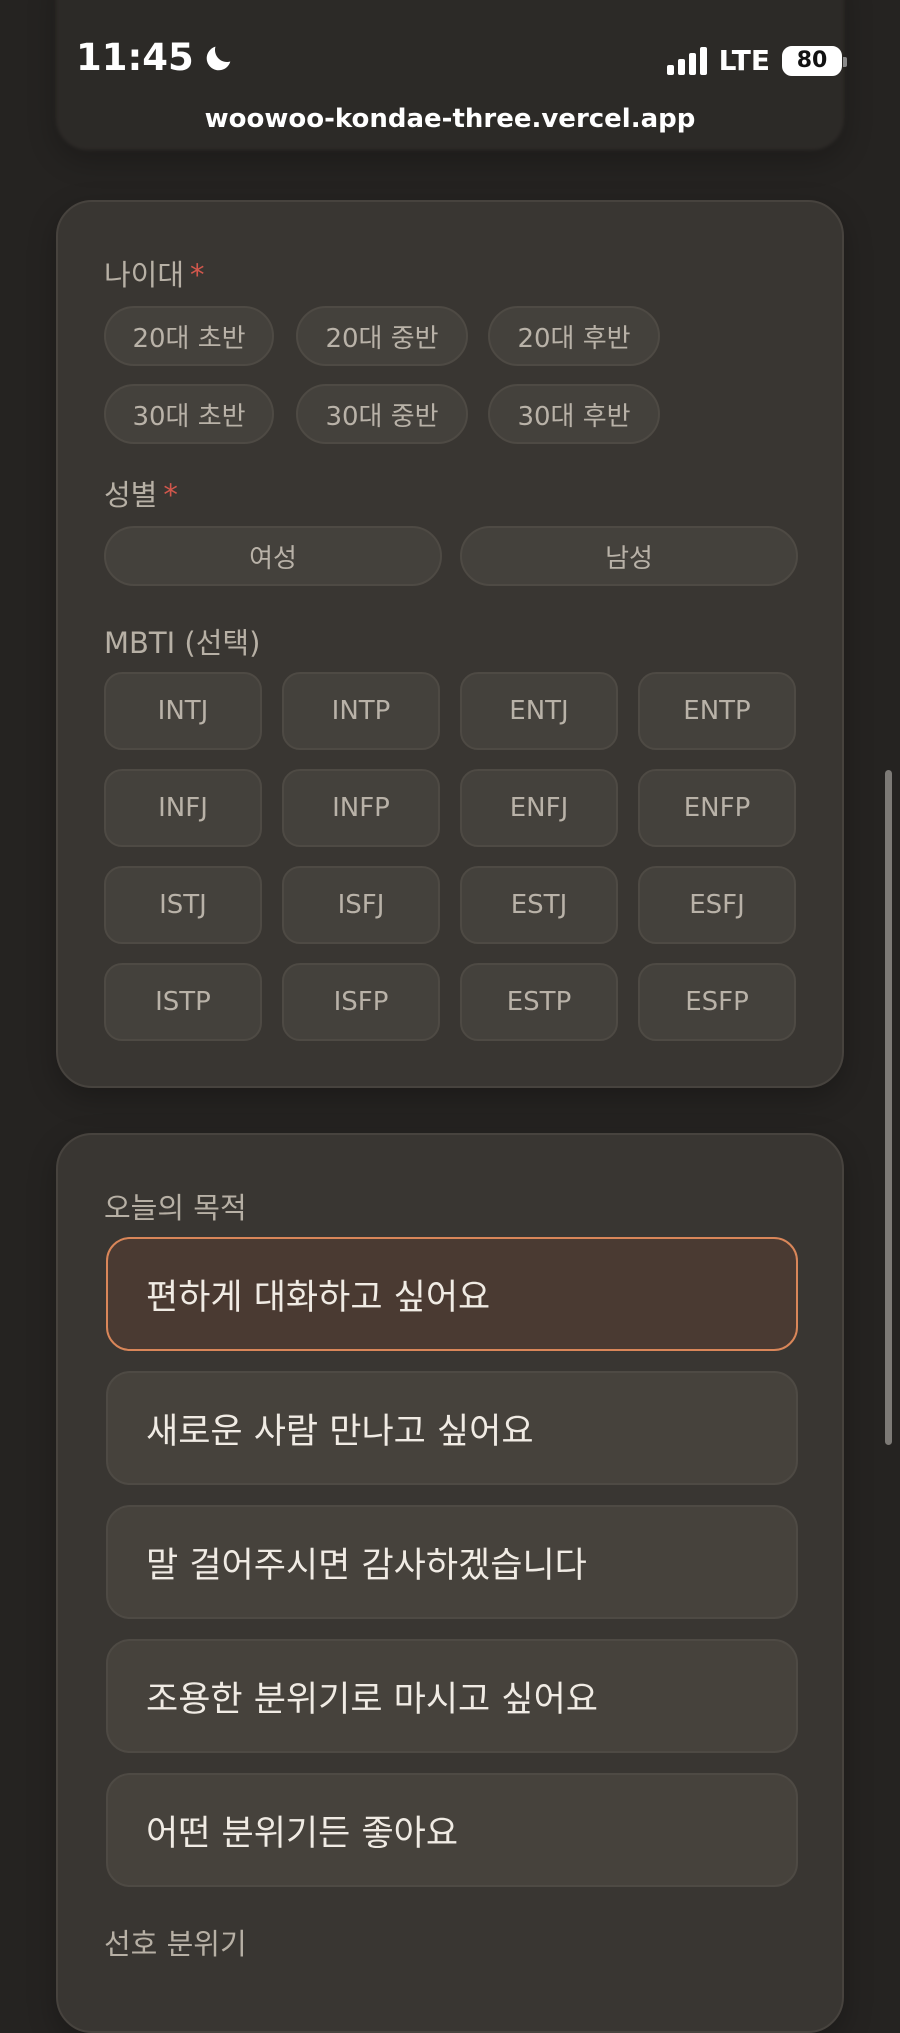 This screenshot has width=900, height=2033. What do you see at coordinates (183, 905) in the screenshot?
I see `mbti-option-istj: ISTJ` at bounding box center [183, 905].